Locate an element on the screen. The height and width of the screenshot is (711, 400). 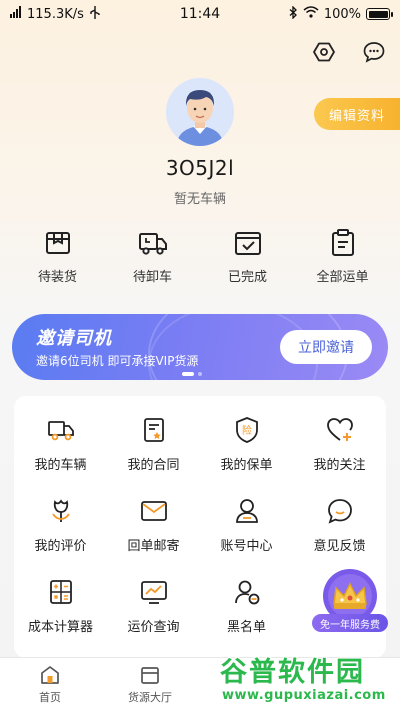
order-label: 全部运单 is located at coordinates (342, 277).